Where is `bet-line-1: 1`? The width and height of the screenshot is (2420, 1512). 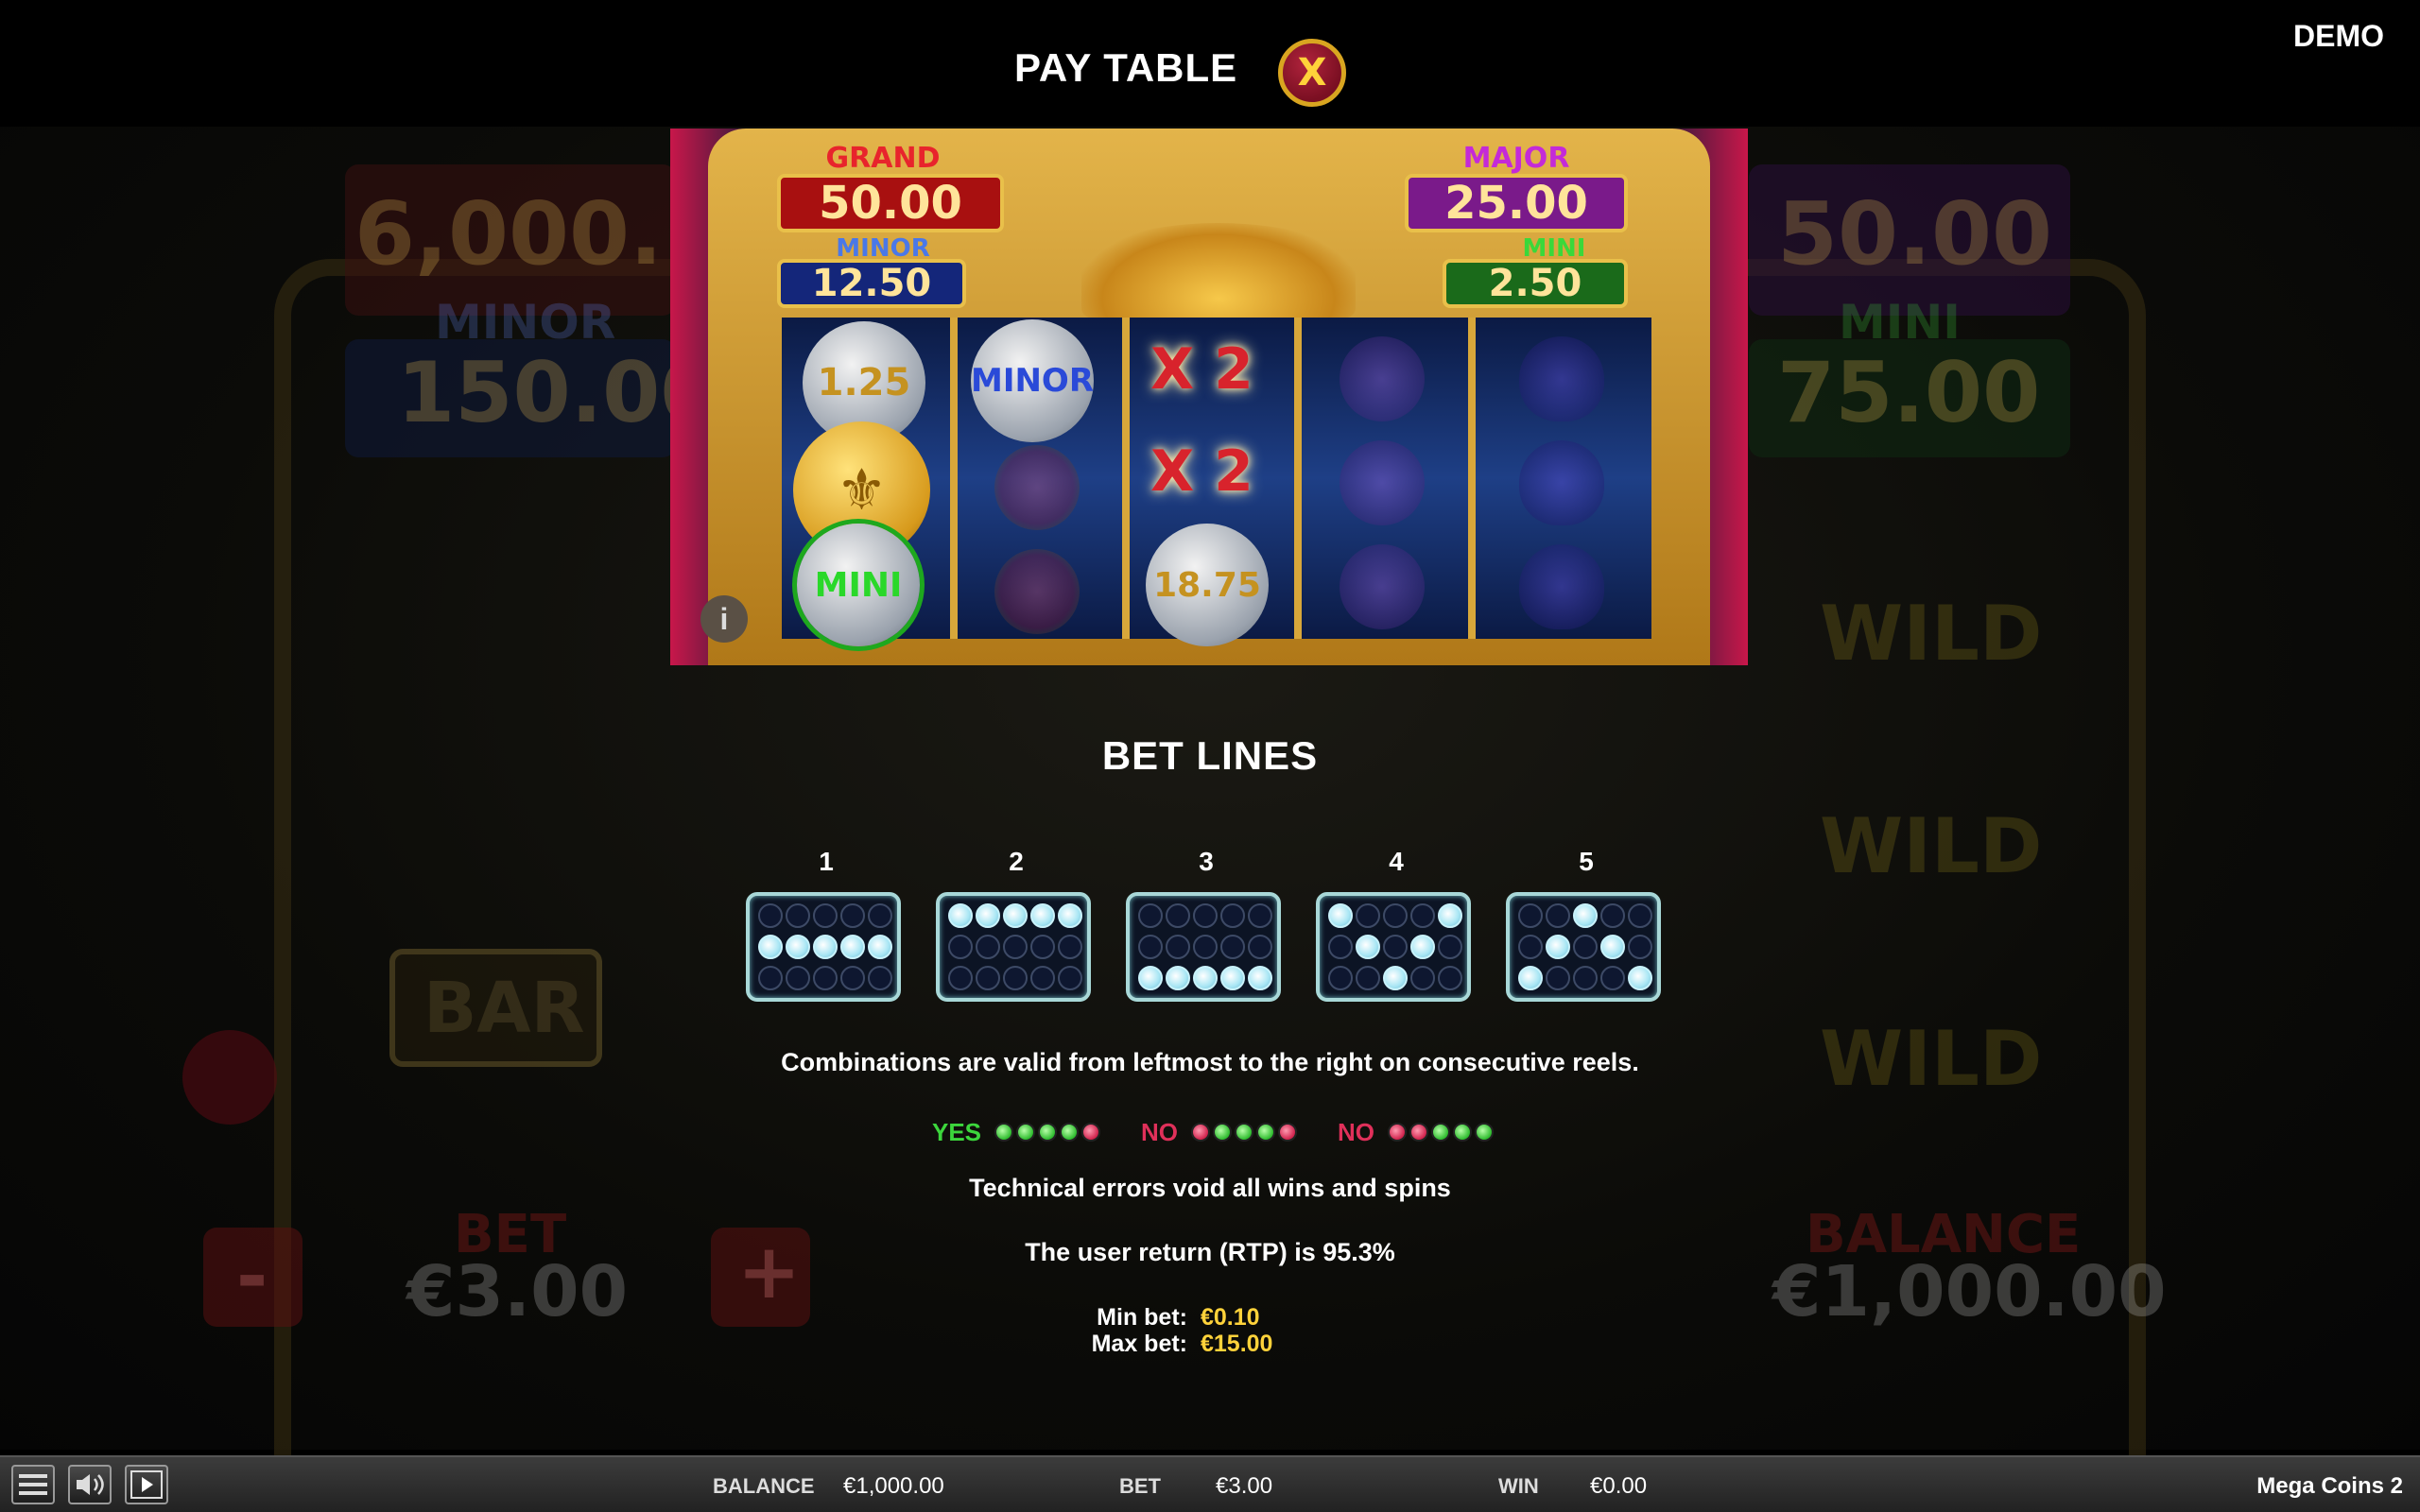 bet-line-1: 1 is located at coordinates (826, 924).